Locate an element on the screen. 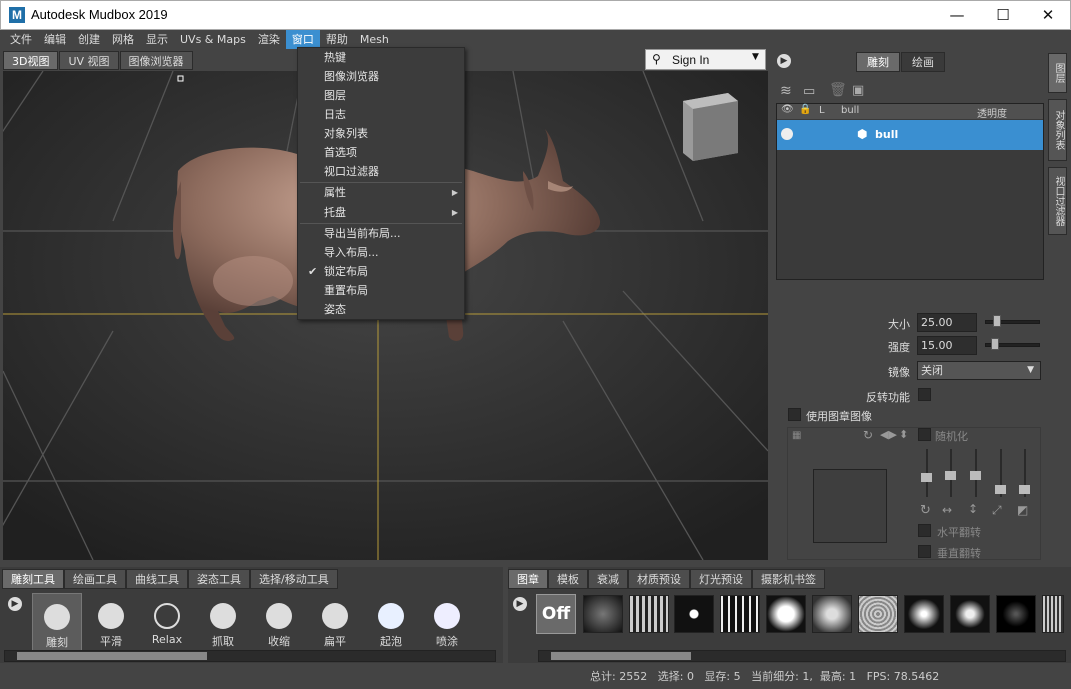 The height and width of the screenshot is (689, 1071). menu-item-image-browser: 图像浏览器 is located at coordinates (381, 76).